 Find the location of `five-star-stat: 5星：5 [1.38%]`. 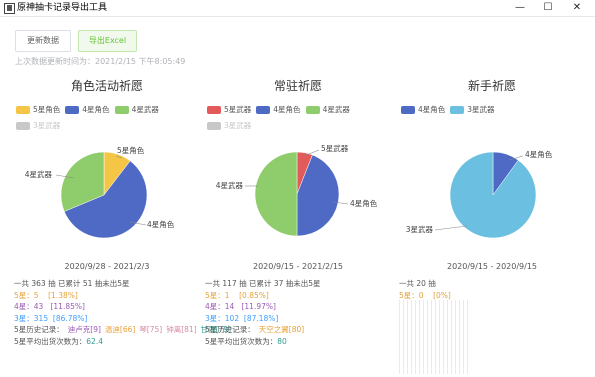

five-star-stat: 5星：5 [1.38%] is located at coordinates (108, 296).